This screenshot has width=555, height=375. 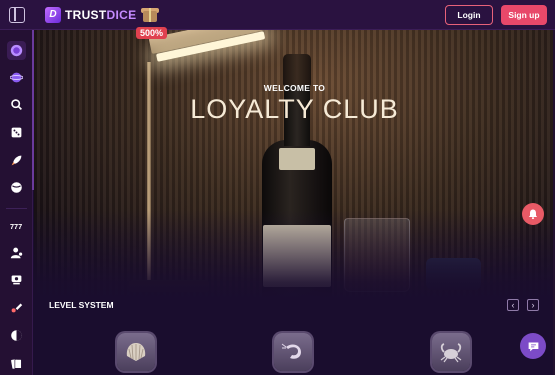 I want to click on dealer-icon, so click(x=16, y=253).